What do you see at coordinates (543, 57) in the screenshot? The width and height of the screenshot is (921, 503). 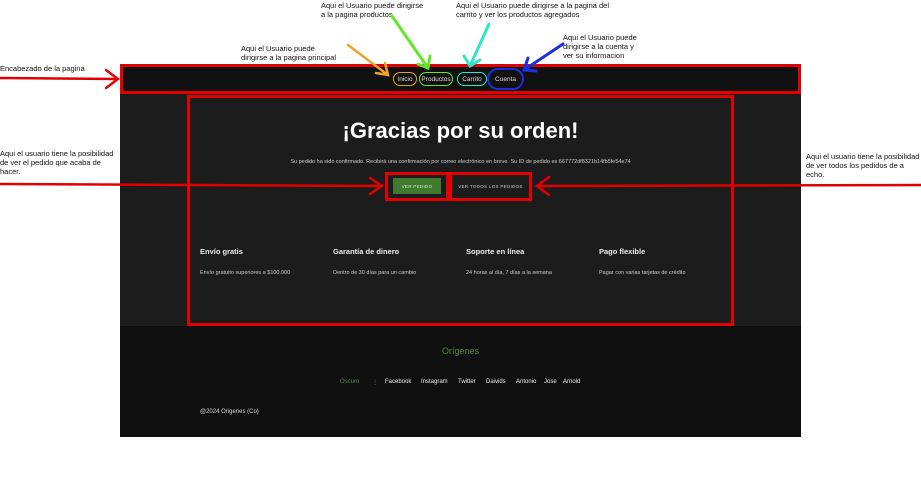 I see `arrow-account` at bounding box center [543, 57].